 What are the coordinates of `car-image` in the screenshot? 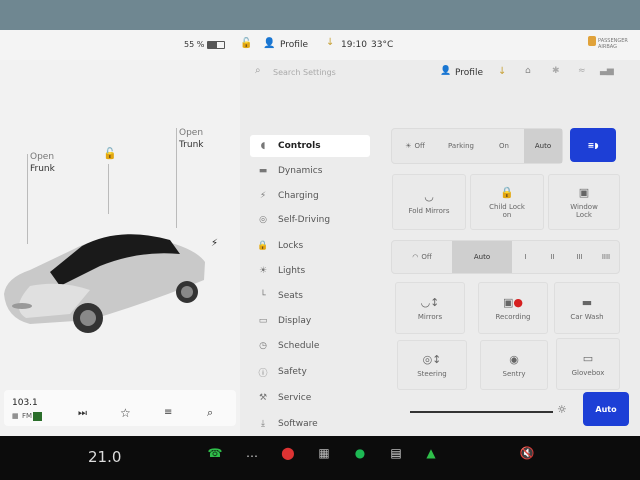 It's located at (104, 283).